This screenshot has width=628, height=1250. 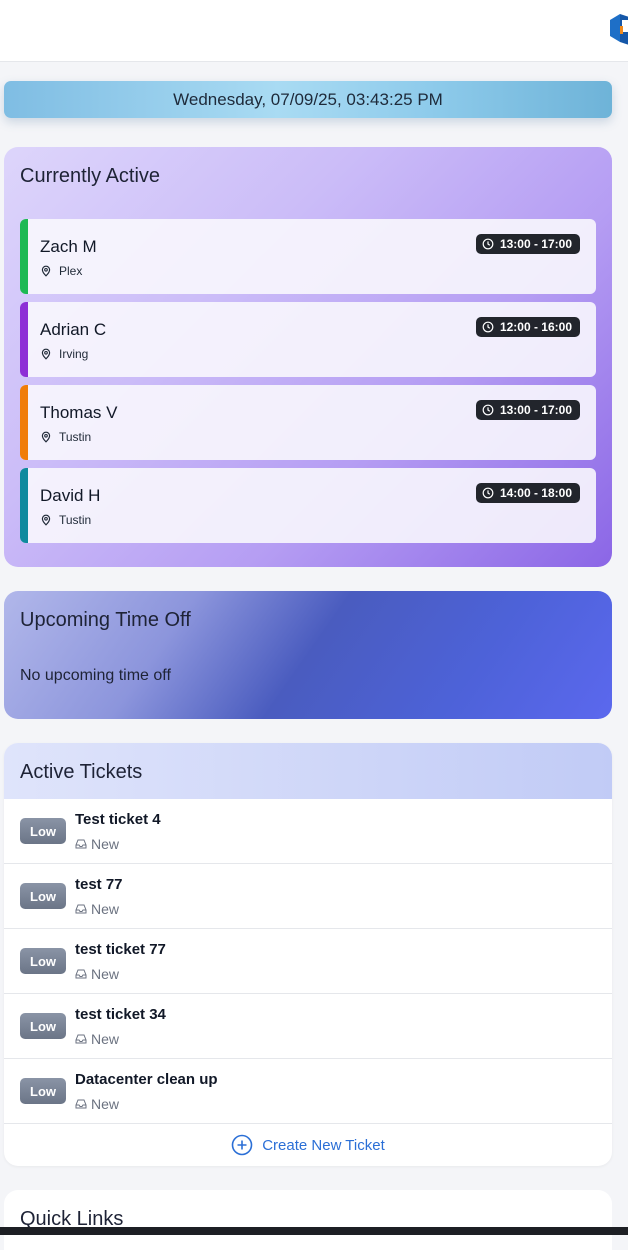 I want to click on time-off-empty-message: No upcoming time off, so click(x=95, y=675).